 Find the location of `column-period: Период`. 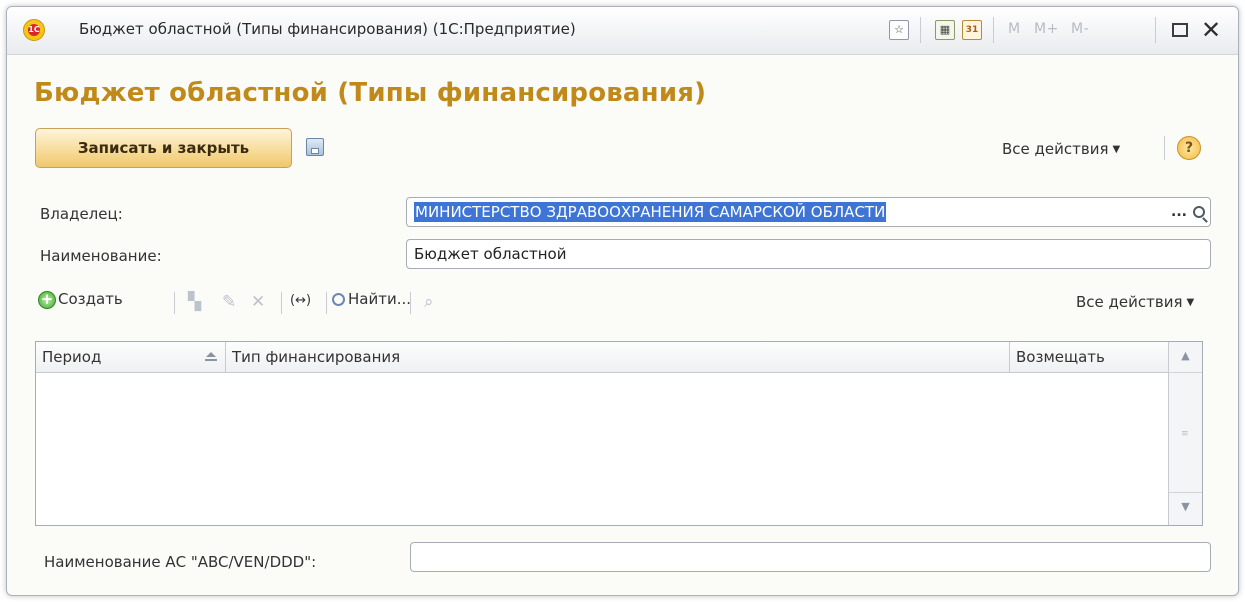

column-period: Период is located at coordinates (131, 357).